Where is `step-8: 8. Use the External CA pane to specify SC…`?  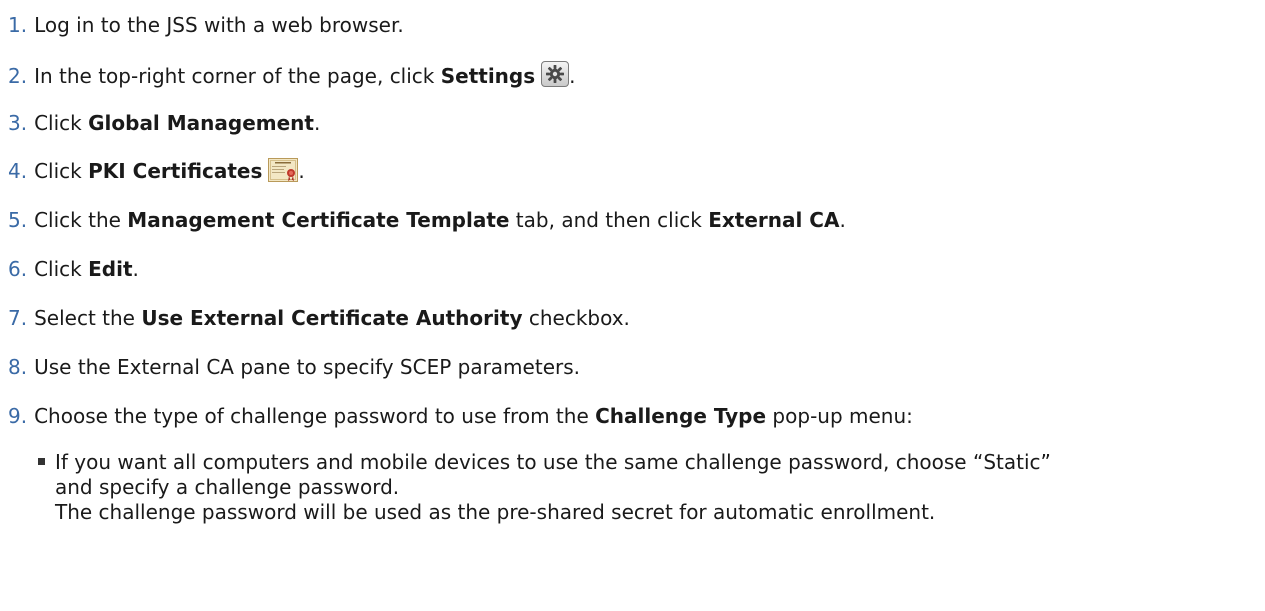
step-8: 8. Use the External CA pane to specify SC… is located at coordinates (294, 367).